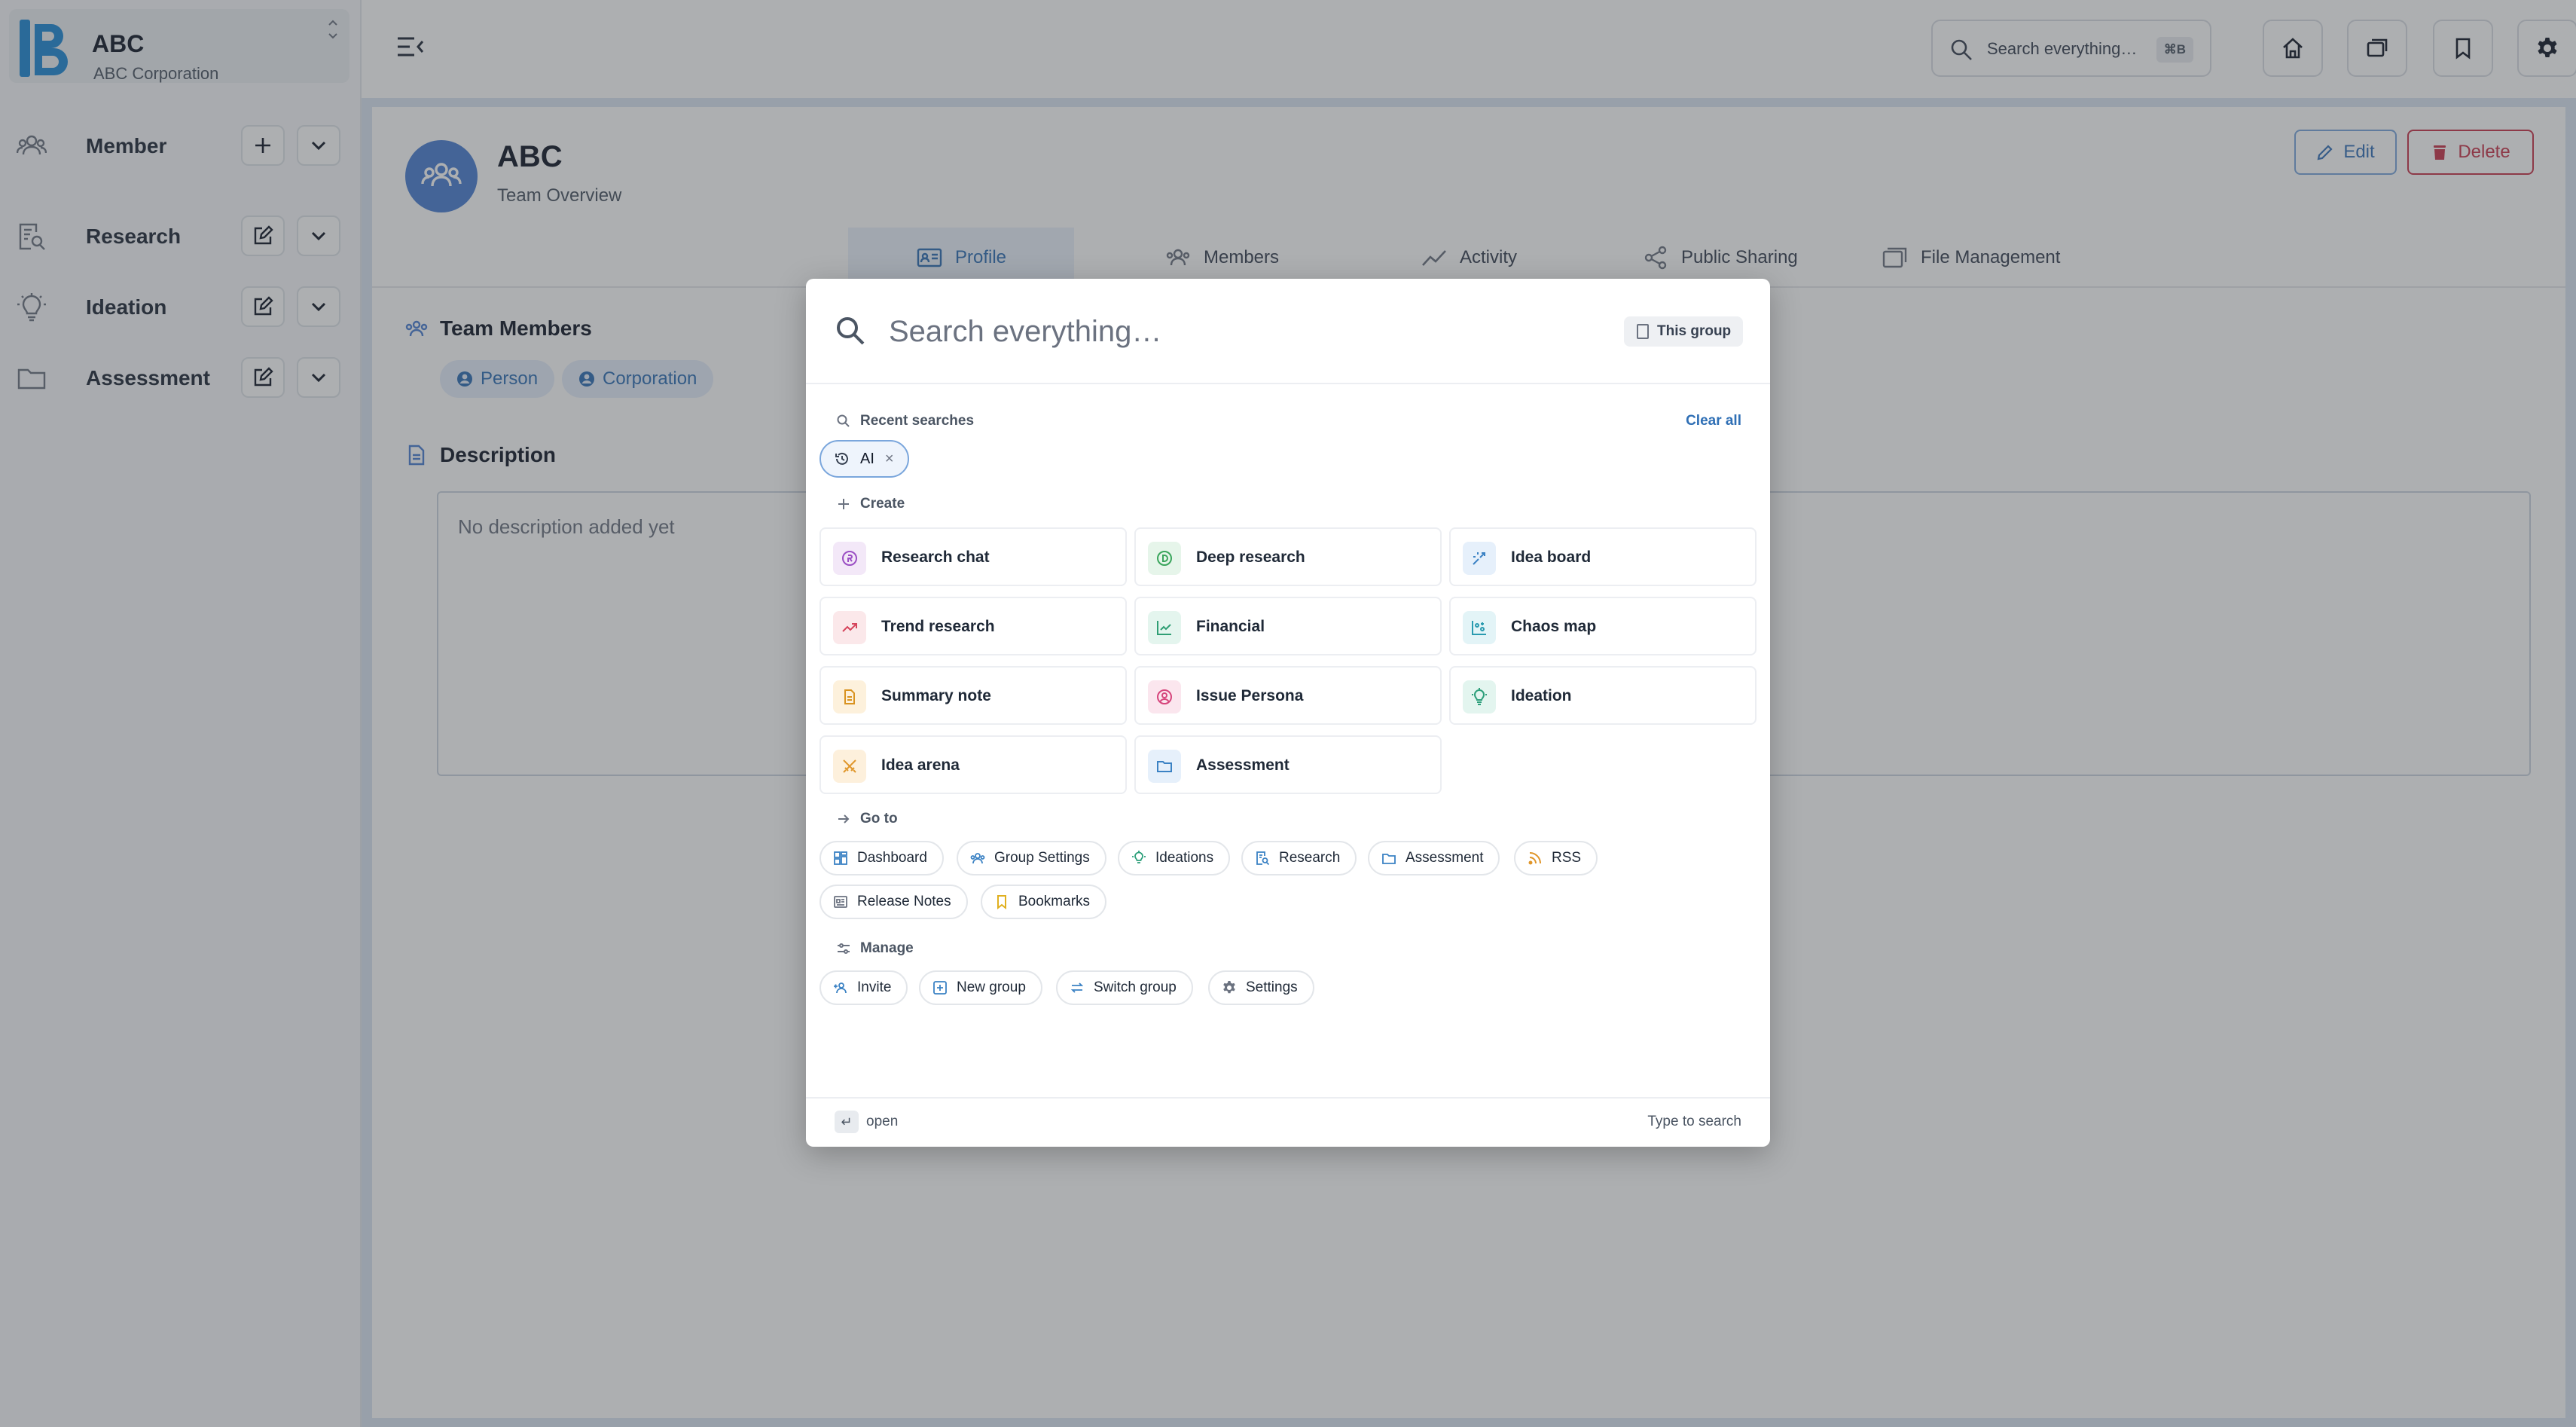  What do you see at coordinates (1251, 557) in the screenshot?
I see `create-item-label: Deep research` at bounding box center [1251, 557].